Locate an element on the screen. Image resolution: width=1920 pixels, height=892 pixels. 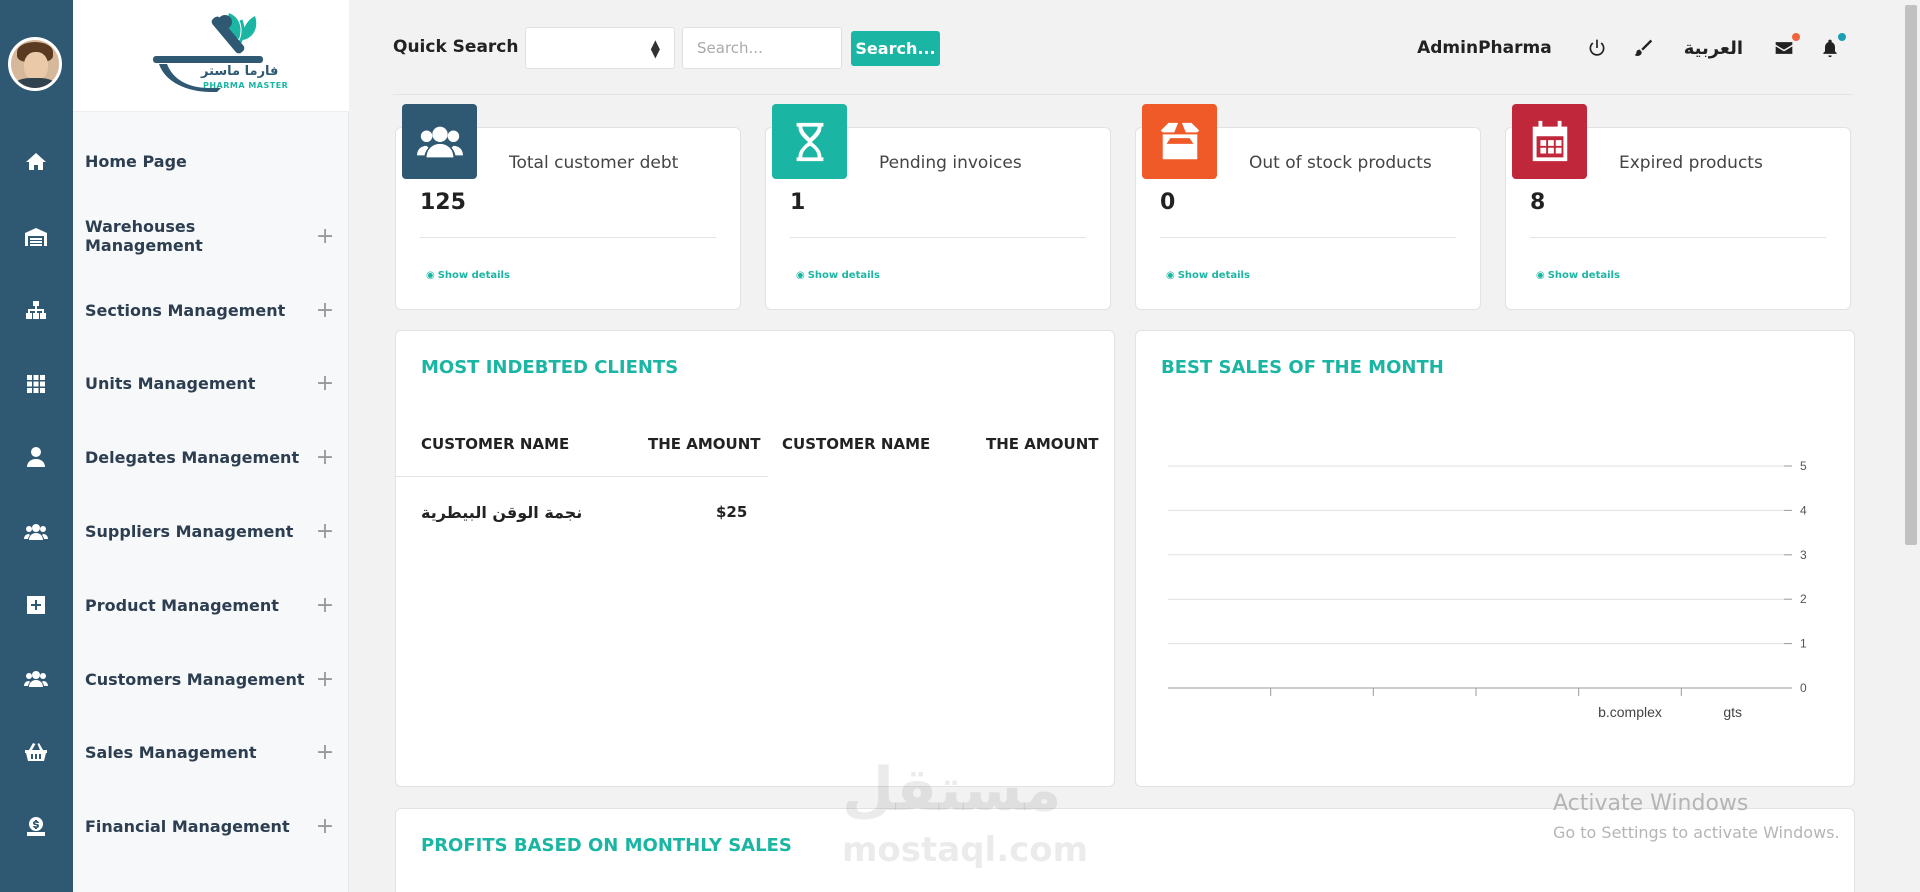
grid-icon is located at coordinates (36, 384).